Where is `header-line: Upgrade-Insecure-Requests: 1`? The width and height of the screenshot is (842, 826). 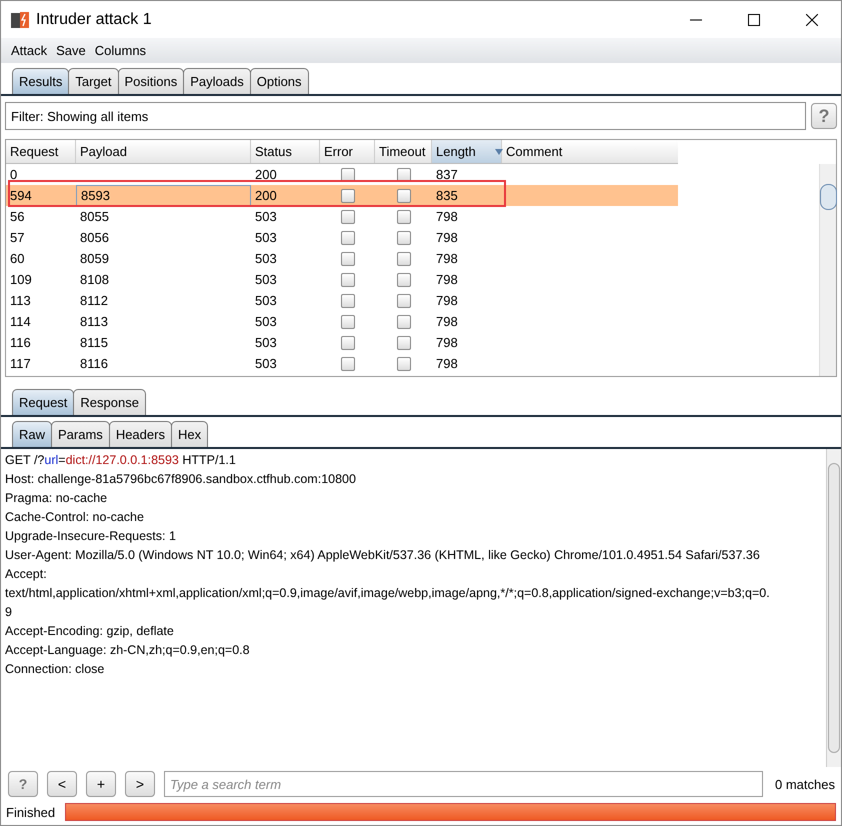
header-line: Upgrade-Insecure-Requests: 1 is located at coordinates (91, 536).